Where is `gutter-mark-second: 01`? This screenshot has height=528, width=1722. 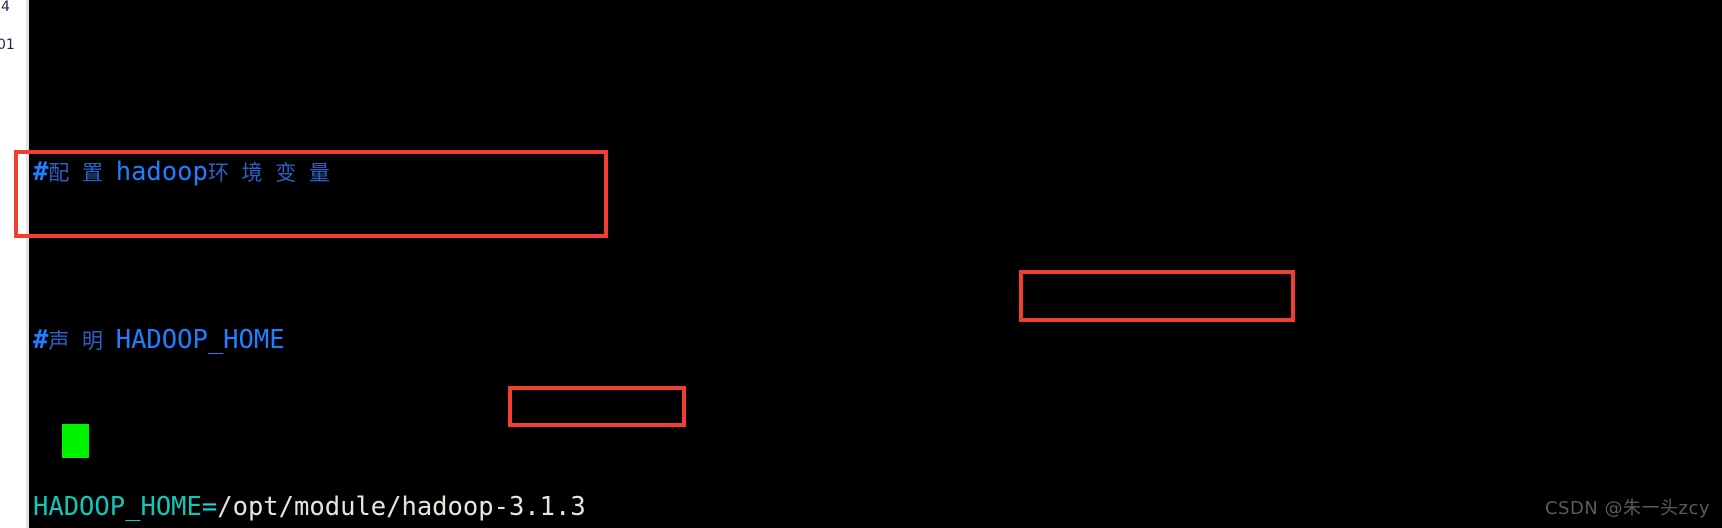 gutter-mark-second: 01 is located at coordinates (7, 45).